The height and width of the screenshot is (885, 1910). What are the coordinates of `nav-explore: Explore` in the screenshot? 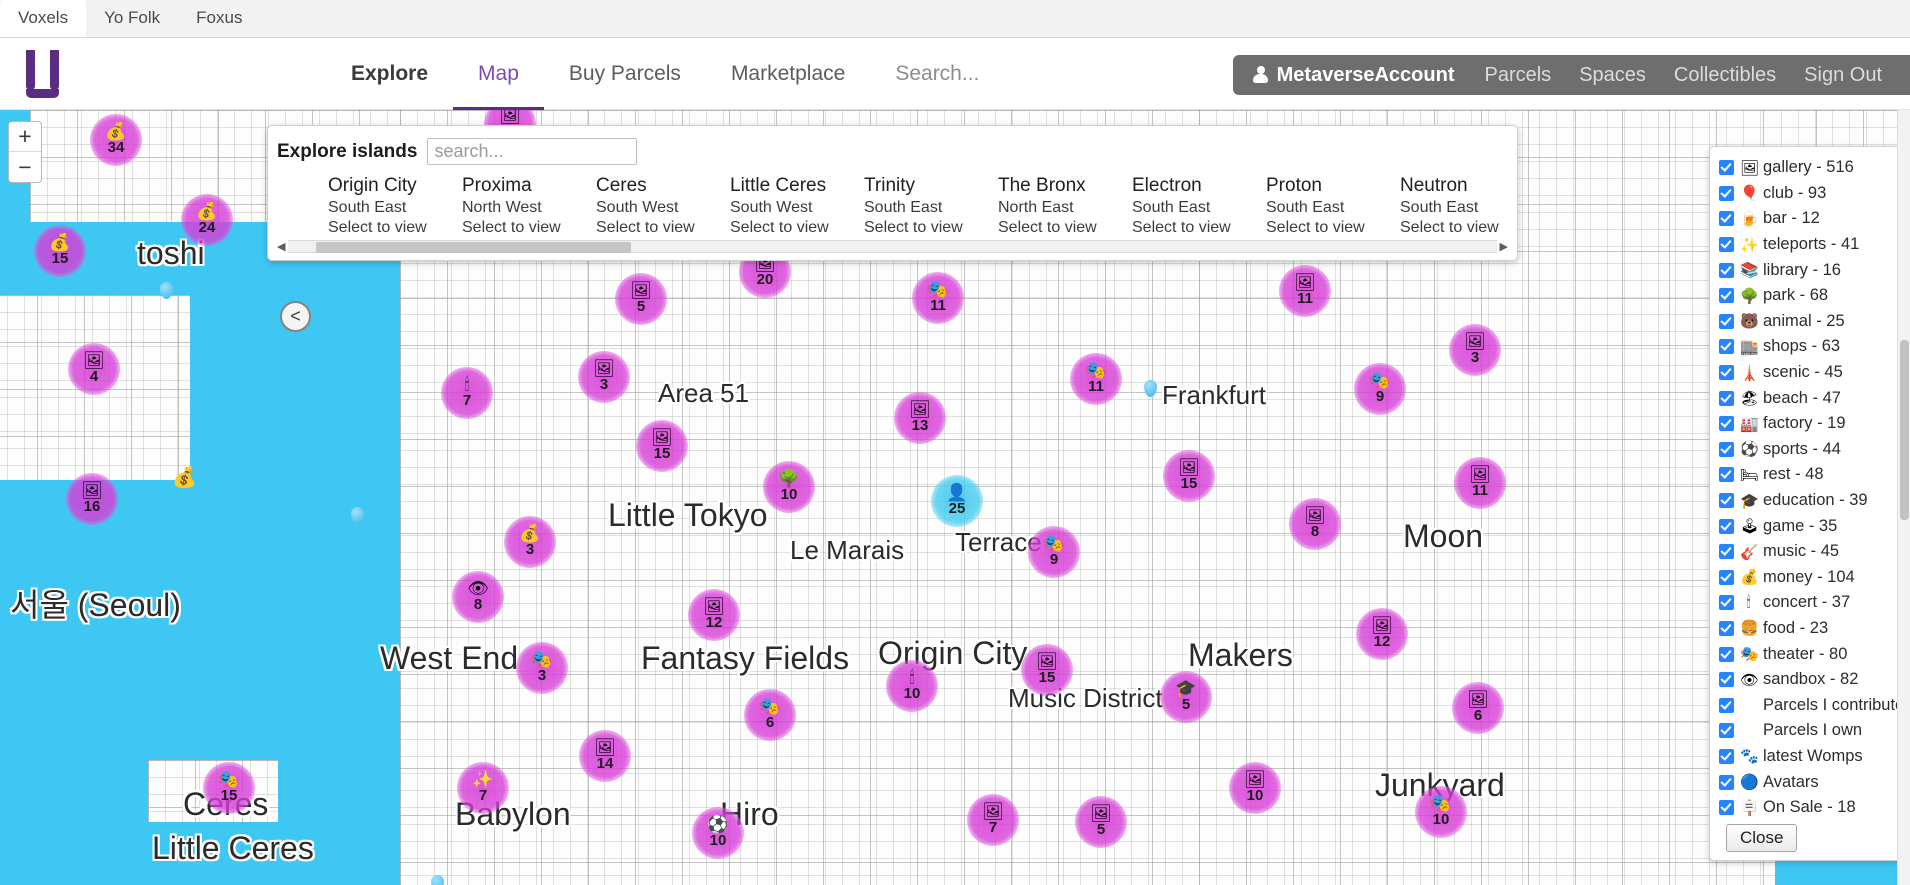 It's located at (389, 74).